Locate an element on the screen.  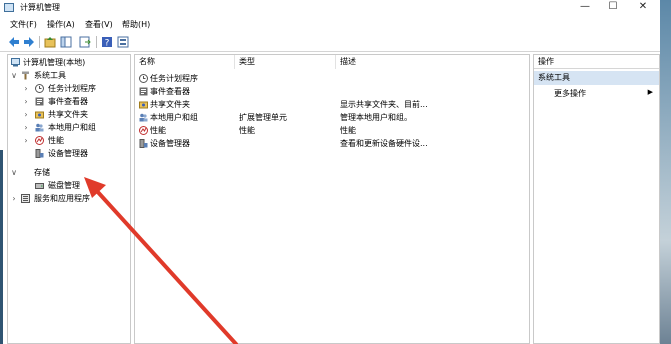
annotation-arrow is located at coordinates (161, 260).